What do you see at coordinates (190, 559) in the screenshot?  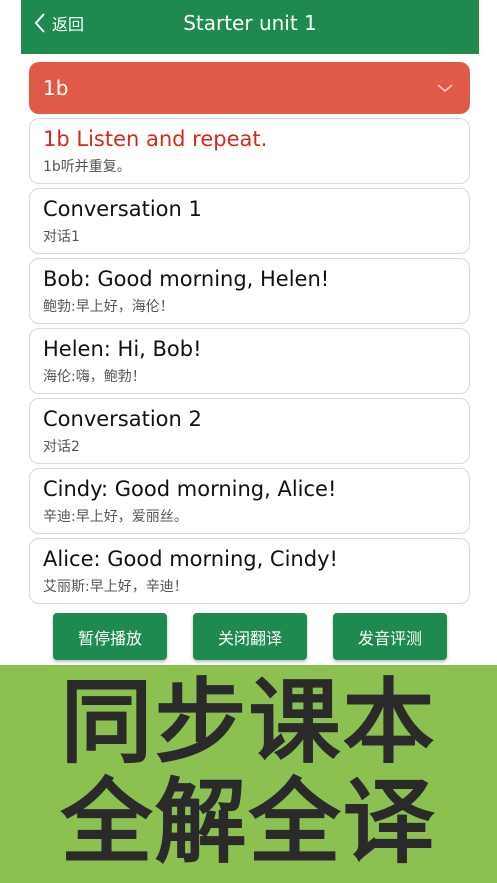 I see `sentence-english: Alice: Good morning, Cindy!` at bounding box center [190, 559].